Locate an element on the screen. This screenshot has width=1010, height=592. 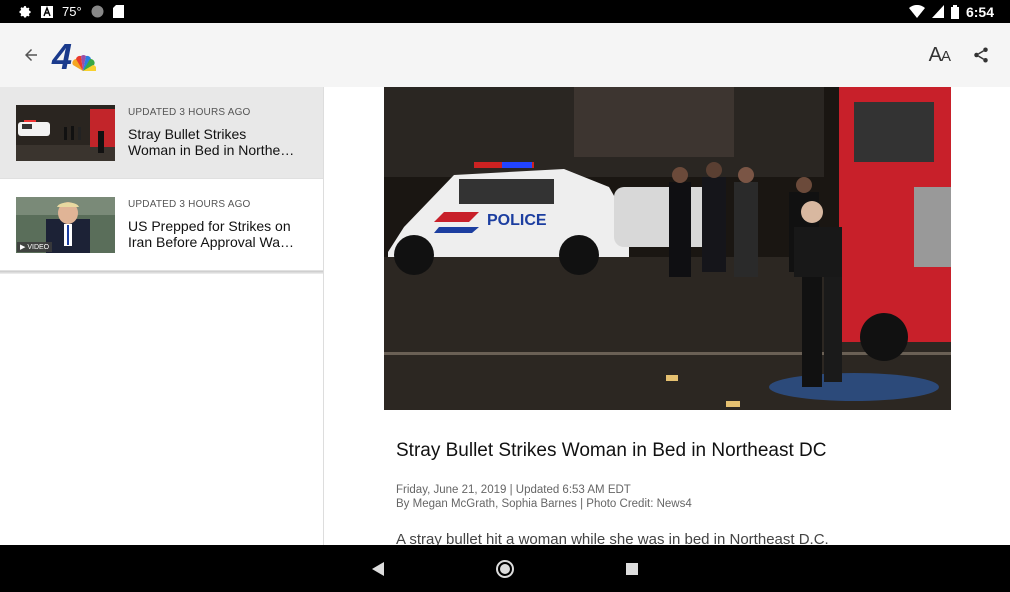
font-a-icon is located at coordinates (47, 11).